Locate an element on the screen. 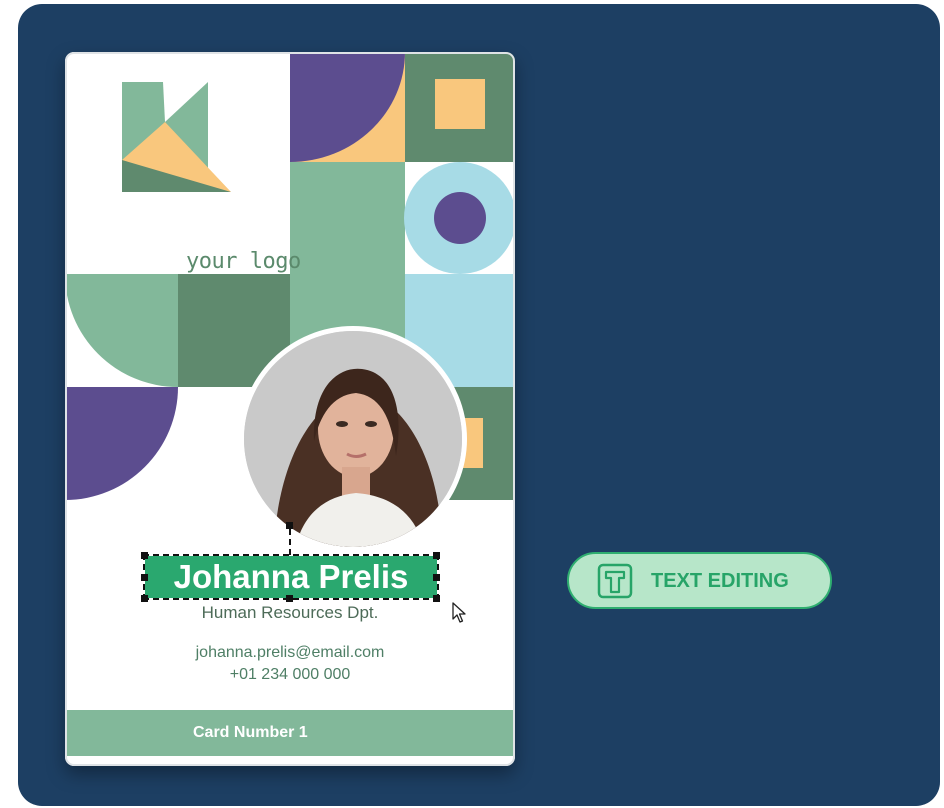 The height and width of the screenshot is (808, 944). resize-handle-bottom-right is located at coordinates (436, 598).